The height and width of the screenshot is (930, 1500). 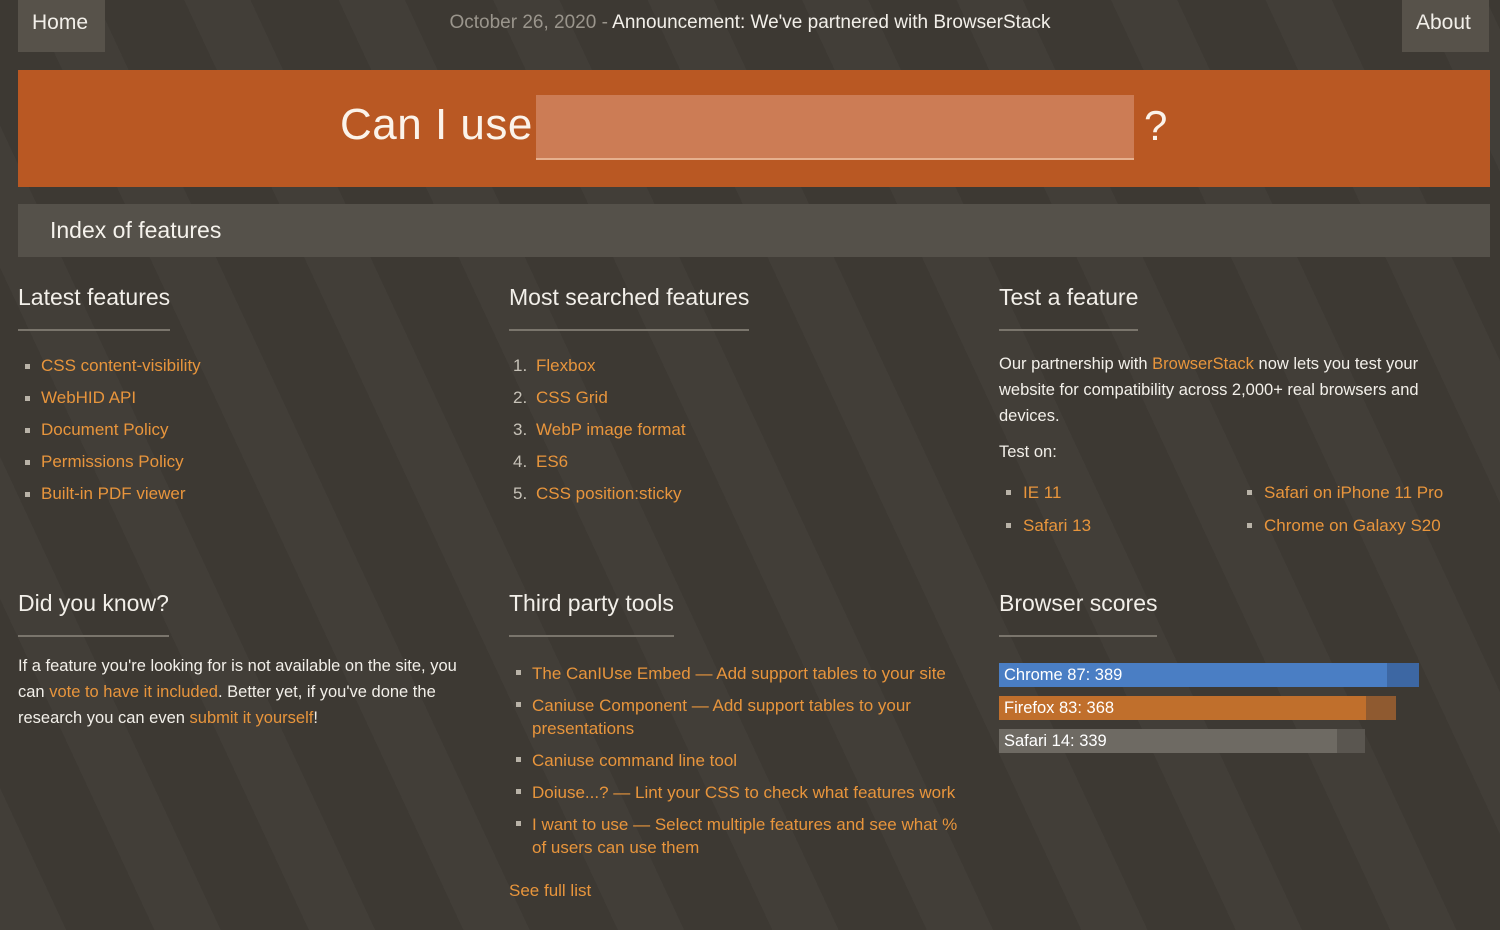 What do you see at coordinates (1078, 613) in the screenshot?
I see `browser-scores-heading: Browser scores` at bounding box center [1078, 613].